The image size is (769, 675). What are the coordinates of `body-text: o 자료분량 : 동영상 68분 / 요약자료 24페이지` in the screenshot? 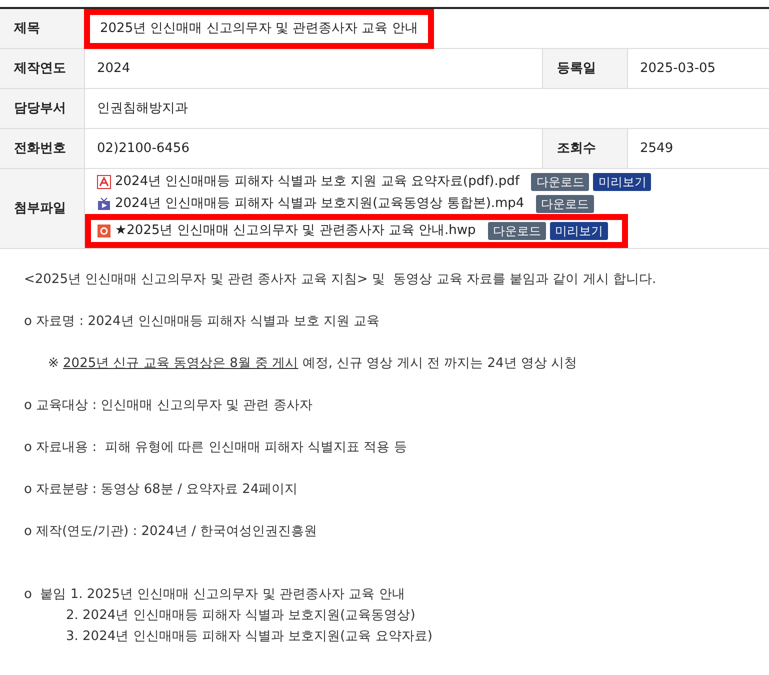 It's located at (161, 490).